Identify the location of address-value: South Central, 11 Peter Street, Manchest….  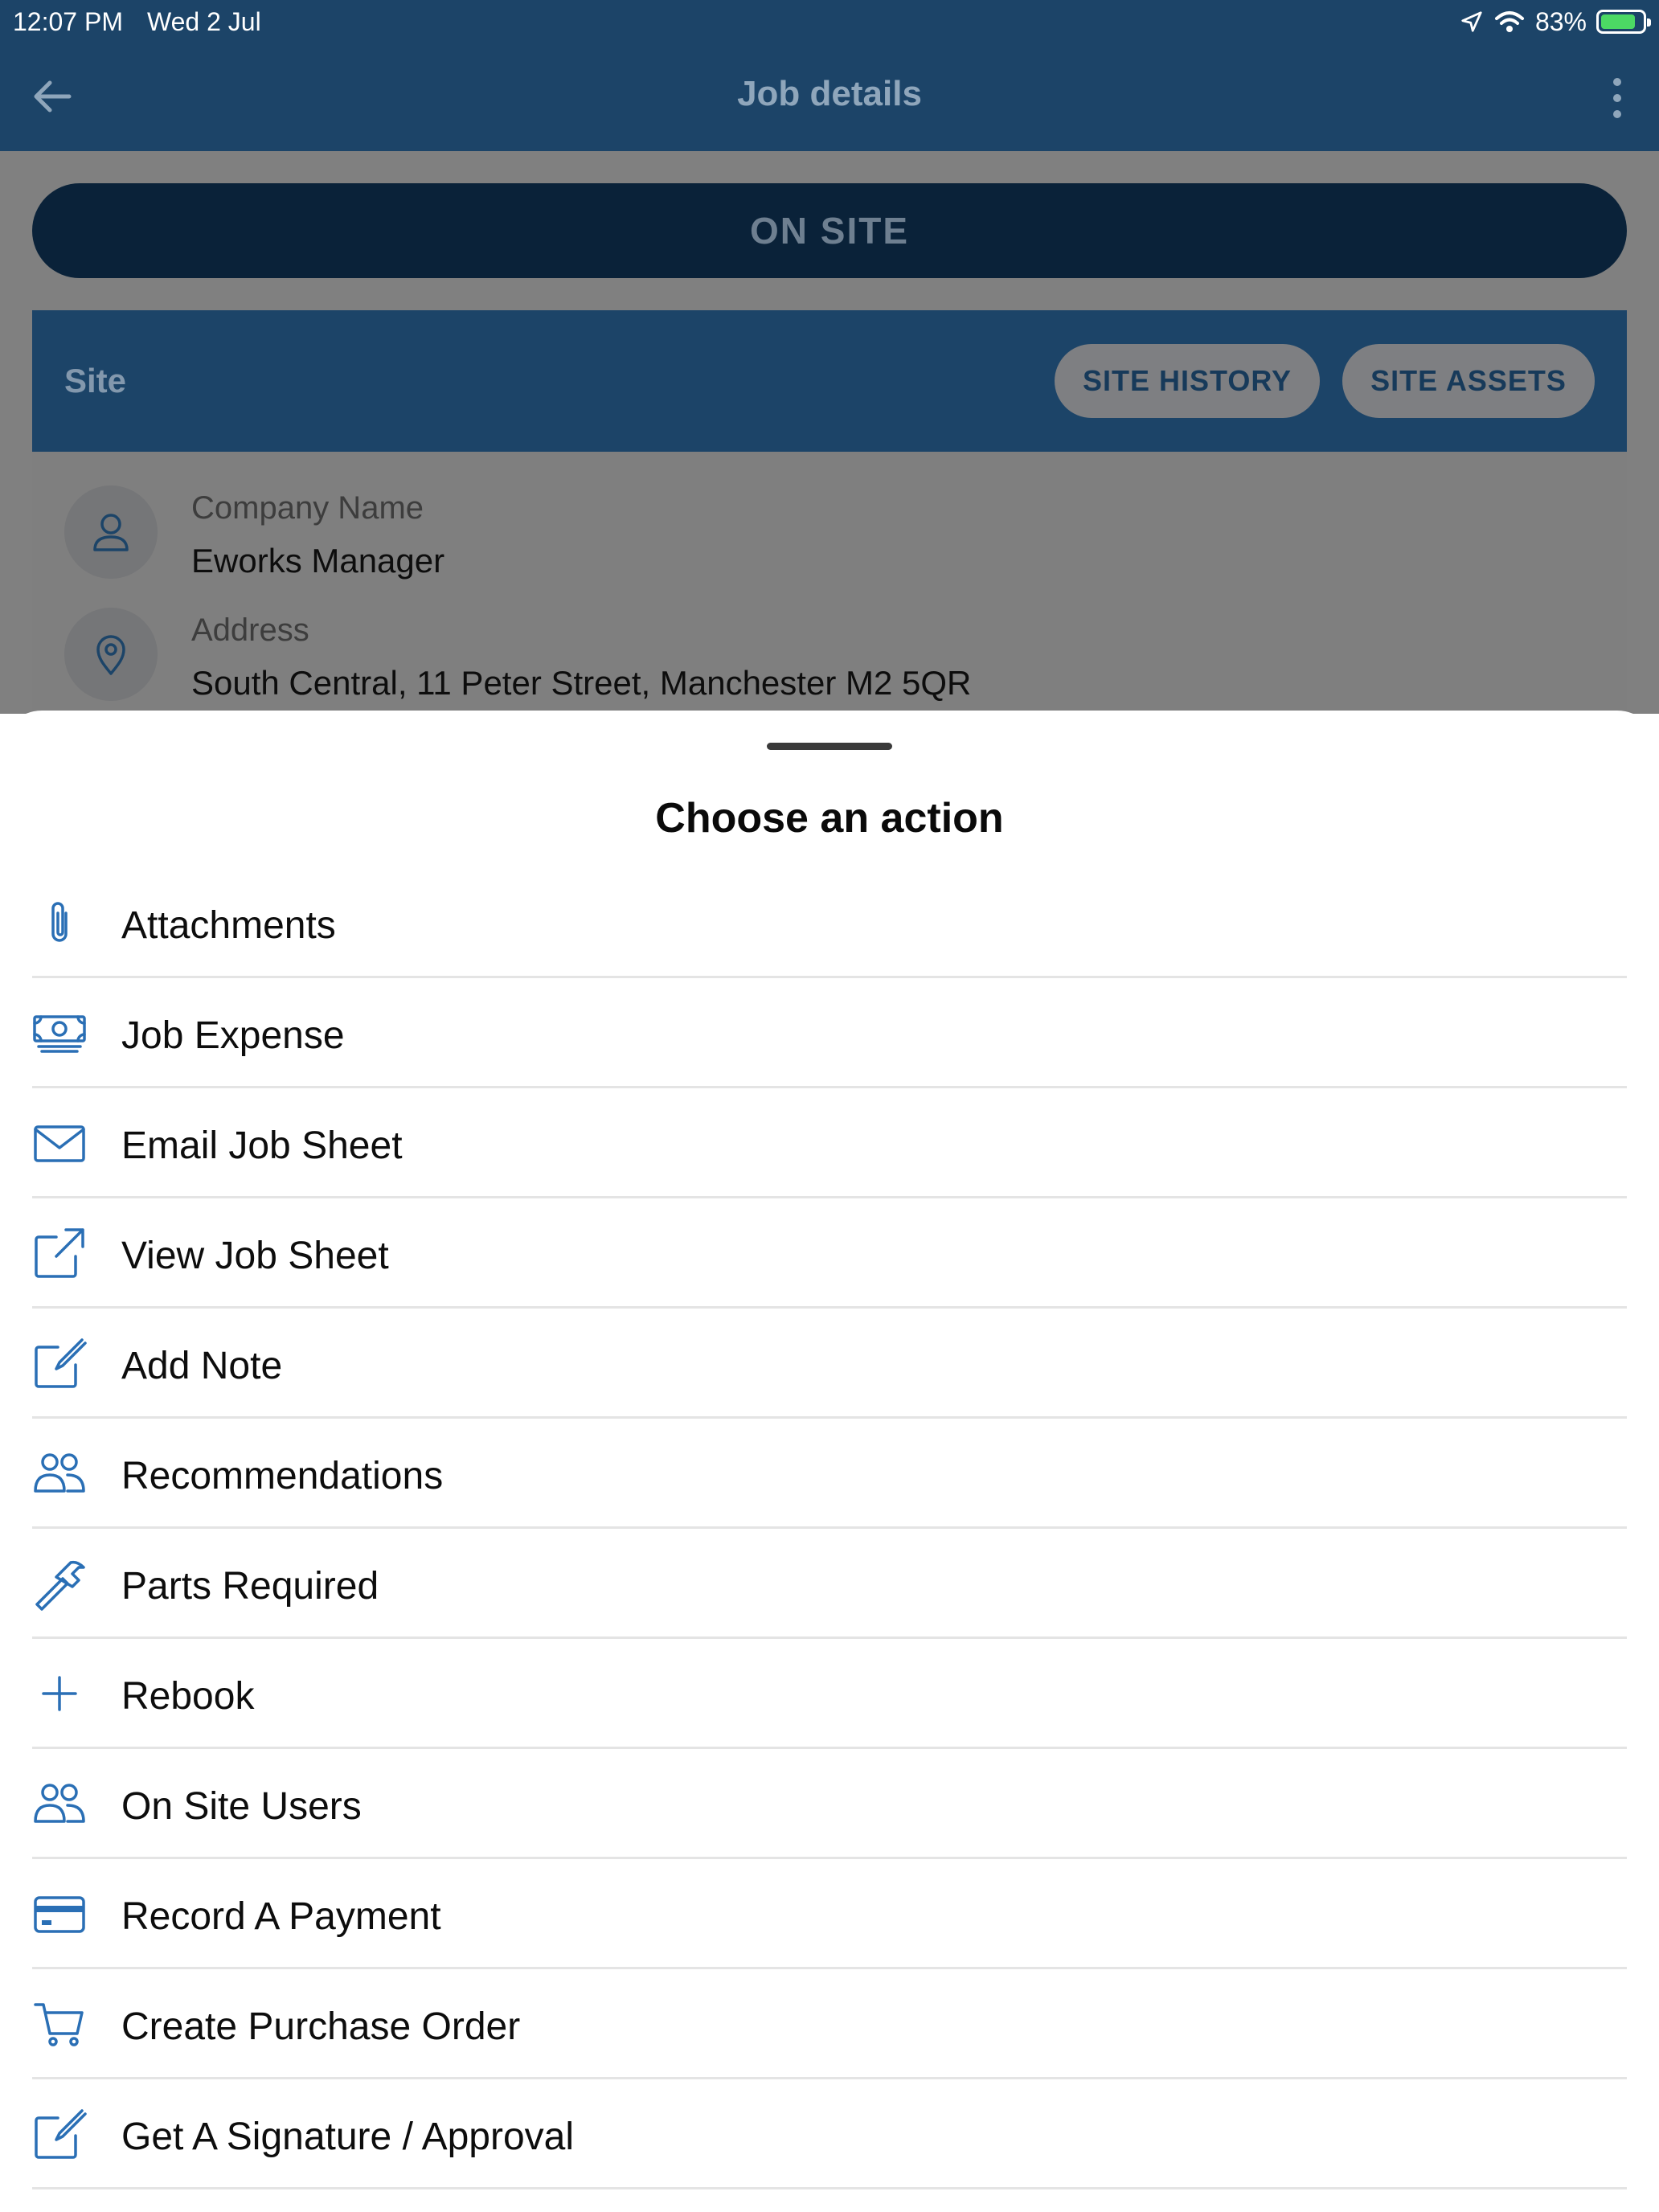
(581, 683).